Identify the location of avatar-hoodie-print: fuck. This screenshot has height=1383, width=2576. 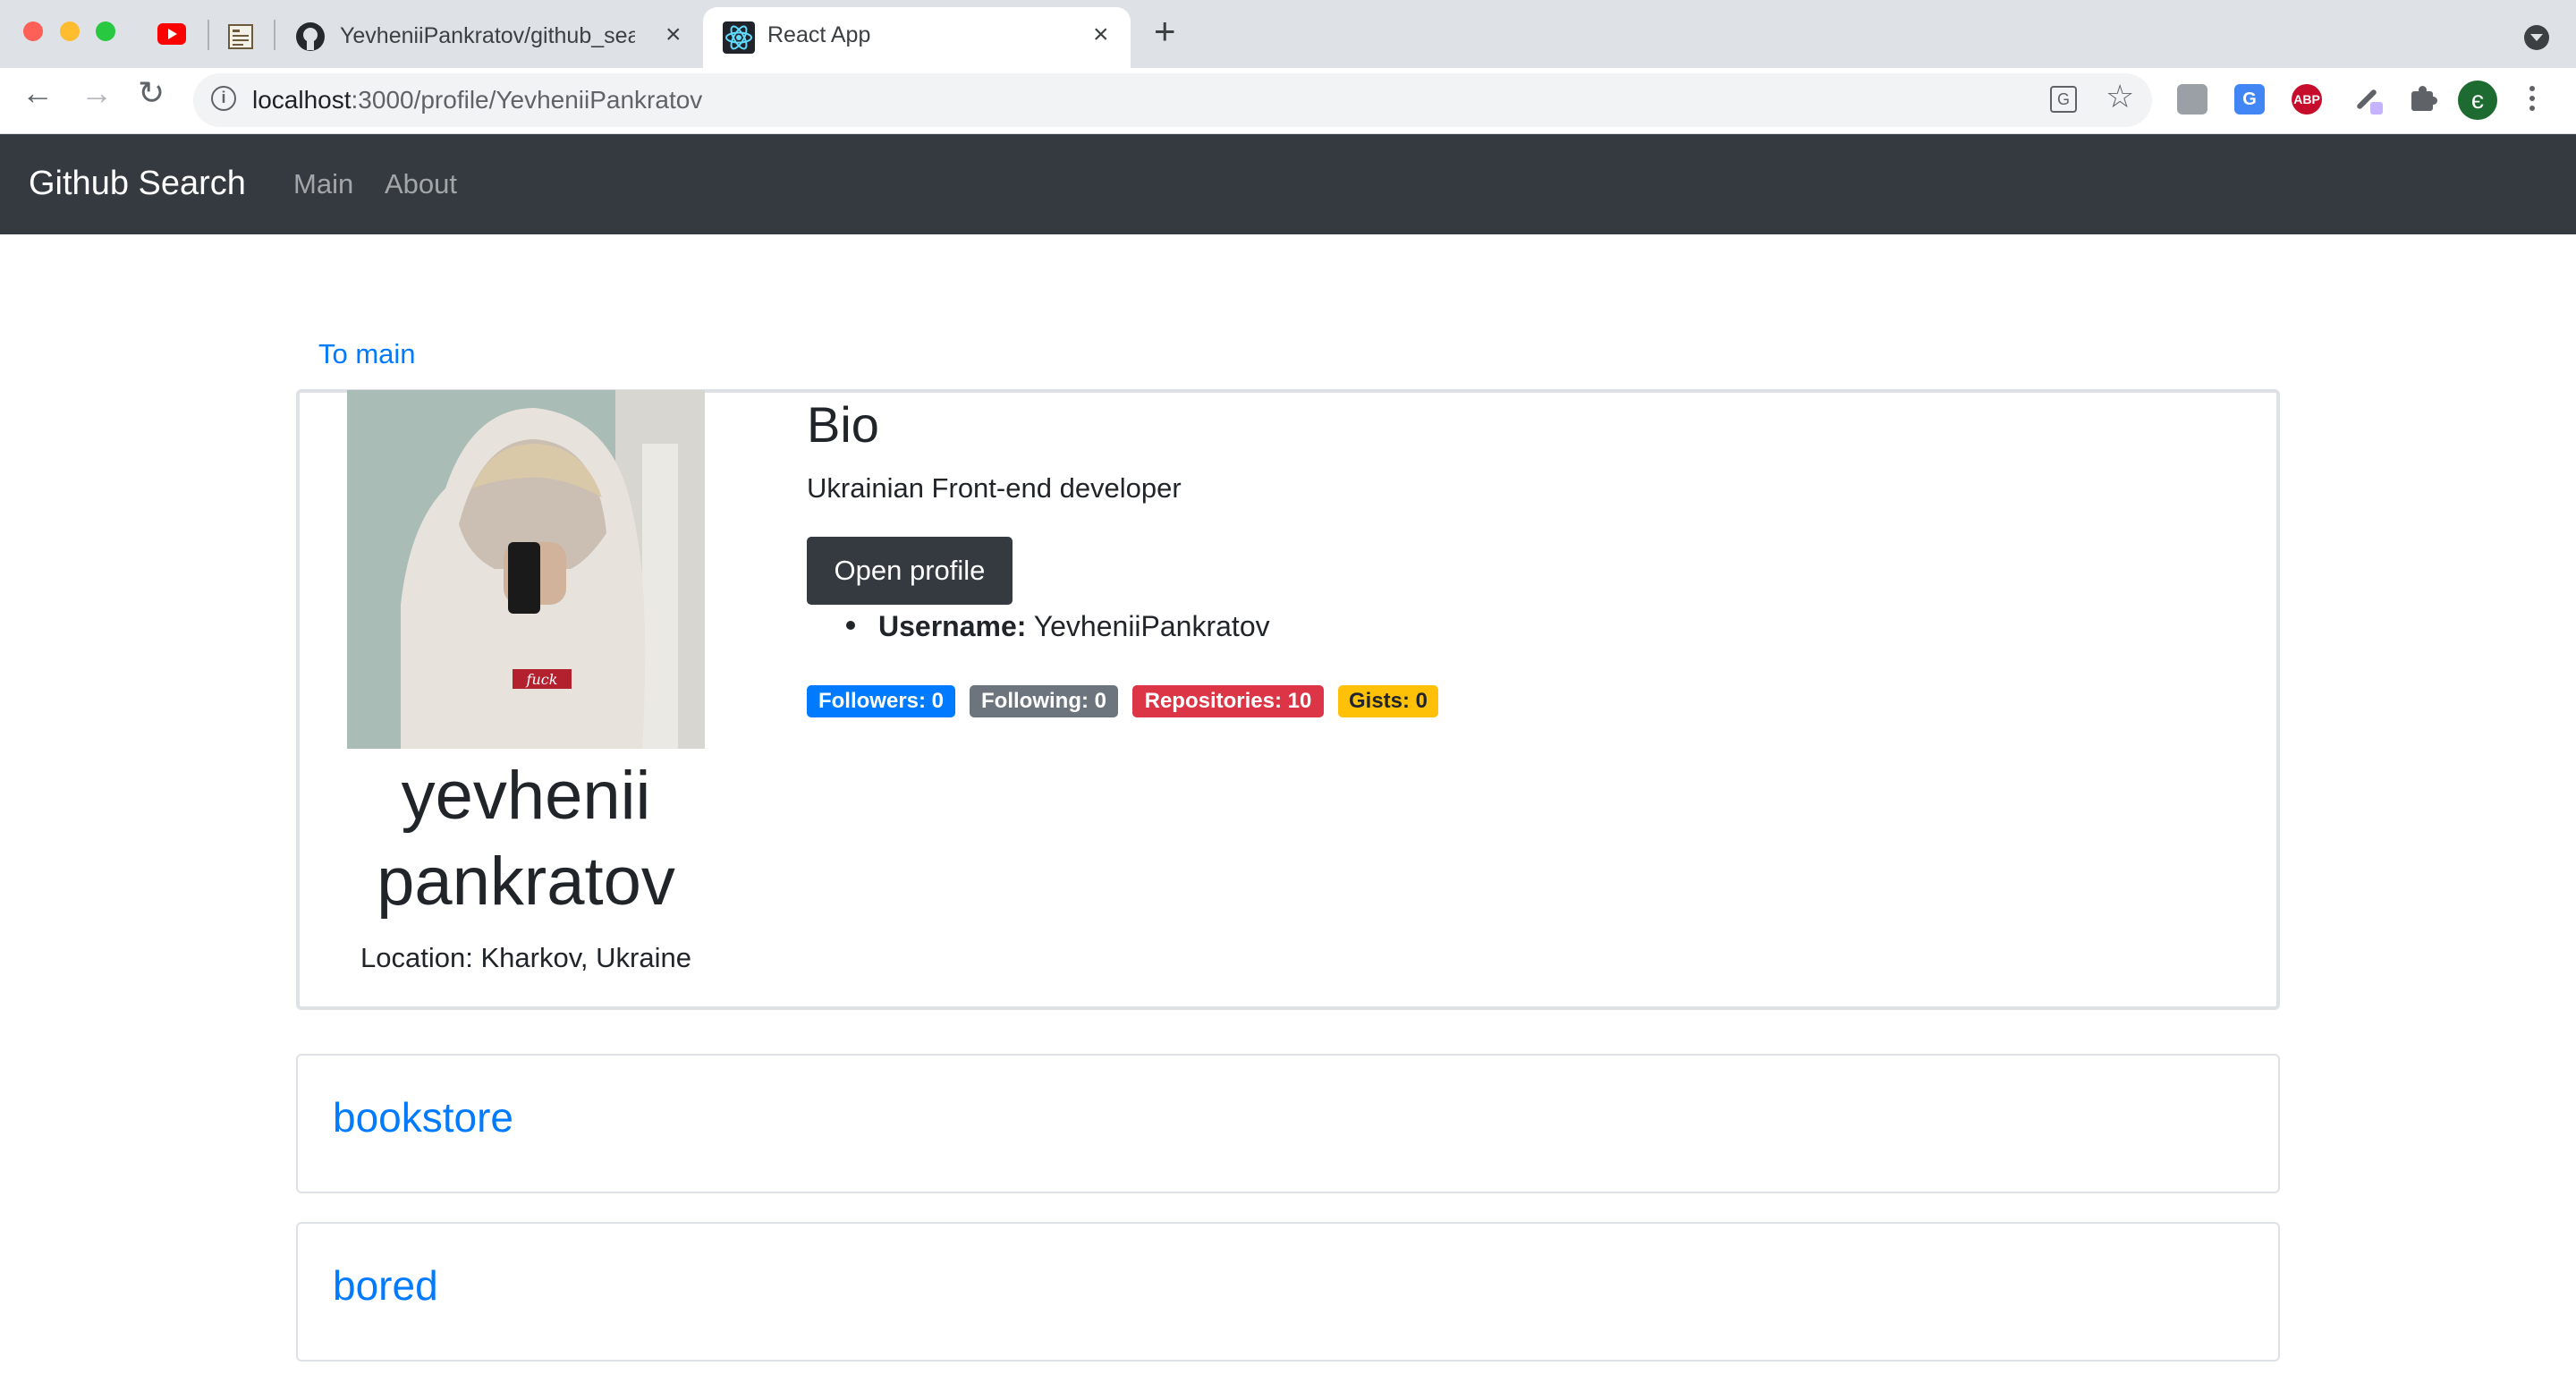
(542, 679).